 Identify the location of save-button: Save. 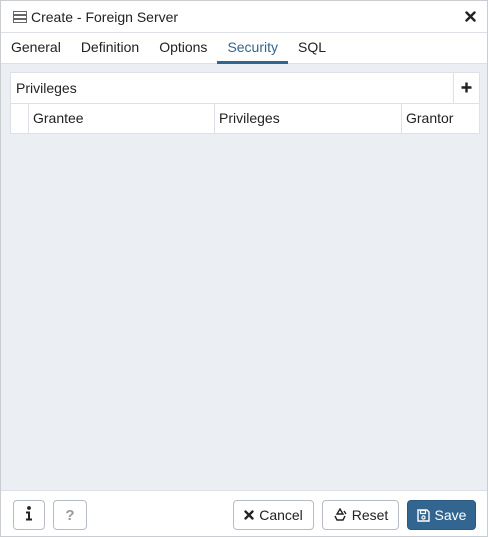
(441, 515).